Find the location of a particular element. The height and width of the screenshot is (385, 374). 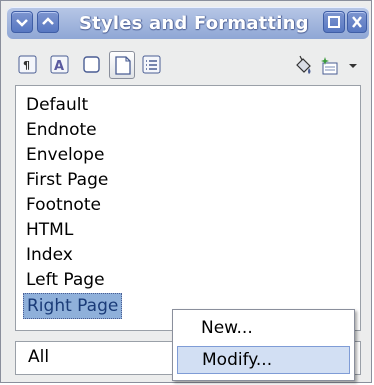

character-styles-button: A is located at coordinates (60, 65).